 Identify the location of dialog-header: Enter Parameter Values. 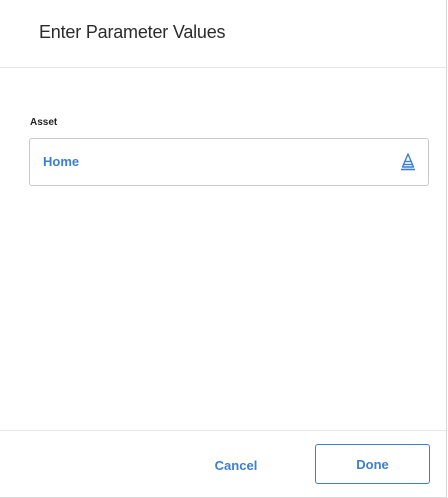
(223, 34).